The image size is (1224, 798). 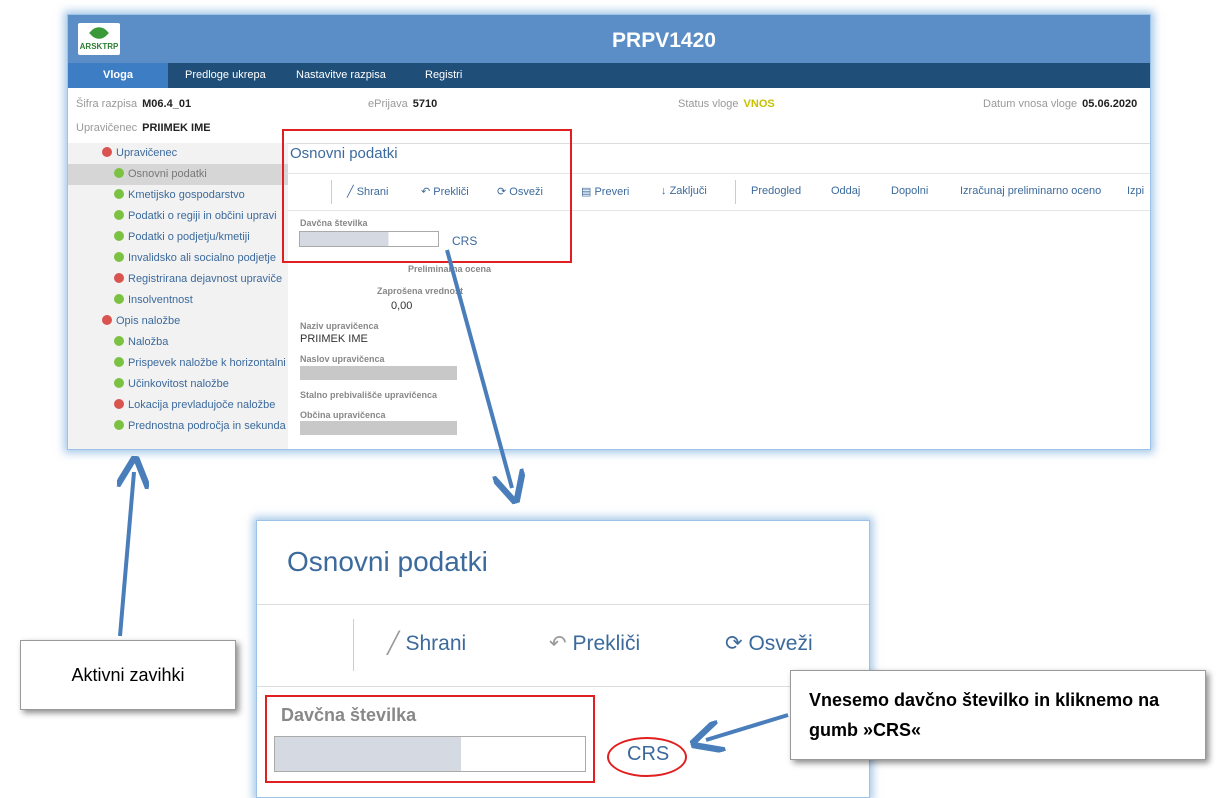 I want to click on arrow-to-sidebar, so click(x=127, y=554).